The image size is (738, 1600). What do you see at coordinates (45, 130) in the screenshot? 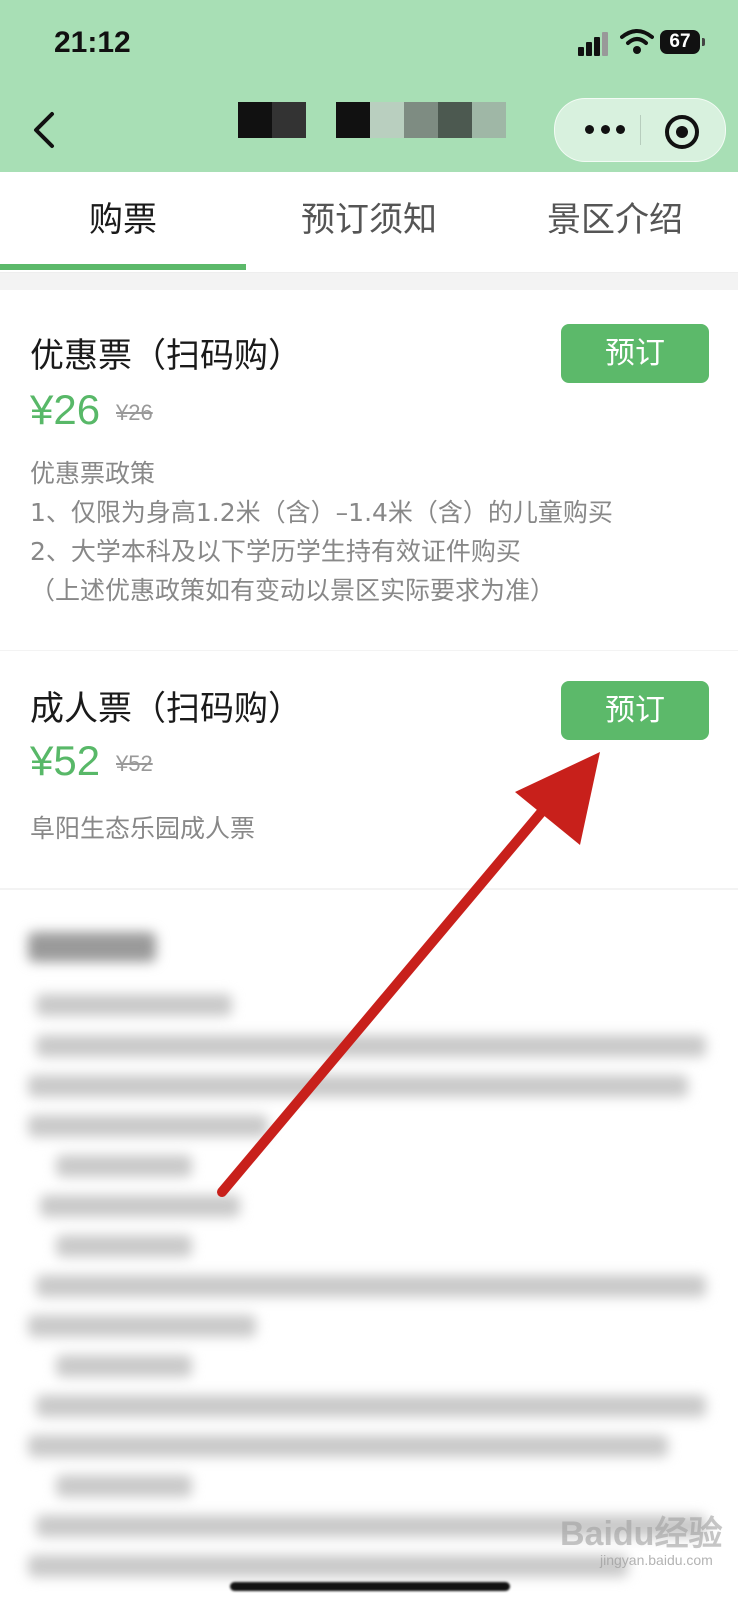
I see `chevron-left-icon` at bounding box center [45, 130].